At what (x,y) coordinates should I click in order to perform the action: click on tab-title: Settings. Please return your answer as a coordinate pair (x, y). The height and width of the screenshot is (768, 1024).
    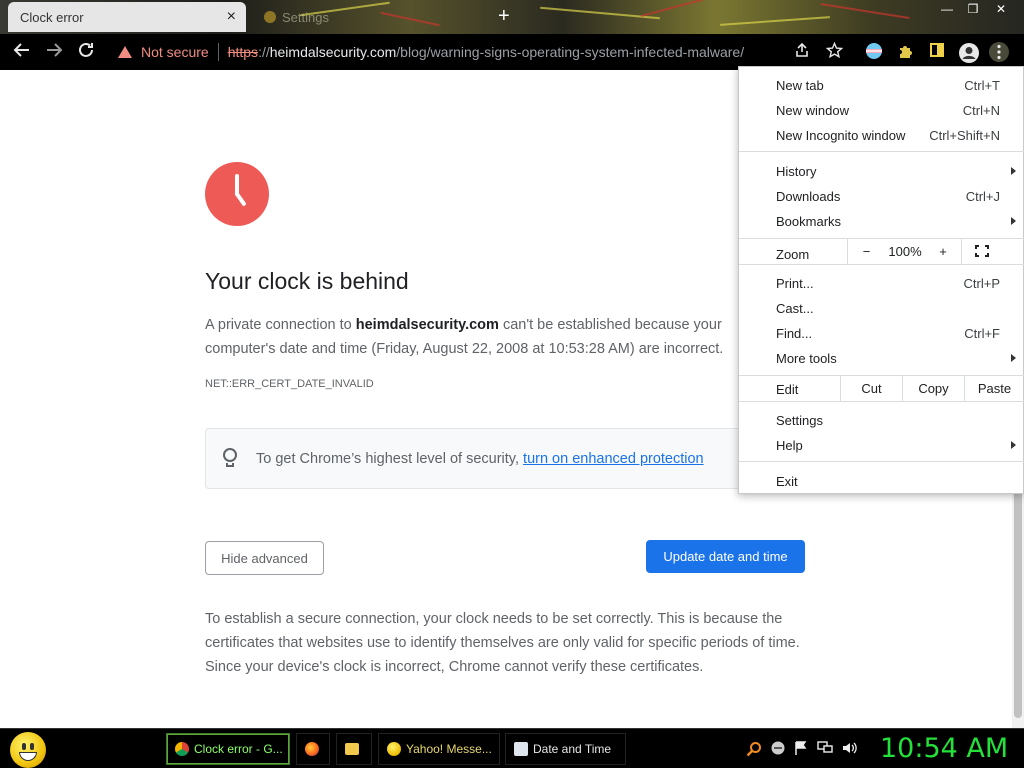
    Looking at the image, I should click on (305, 17).